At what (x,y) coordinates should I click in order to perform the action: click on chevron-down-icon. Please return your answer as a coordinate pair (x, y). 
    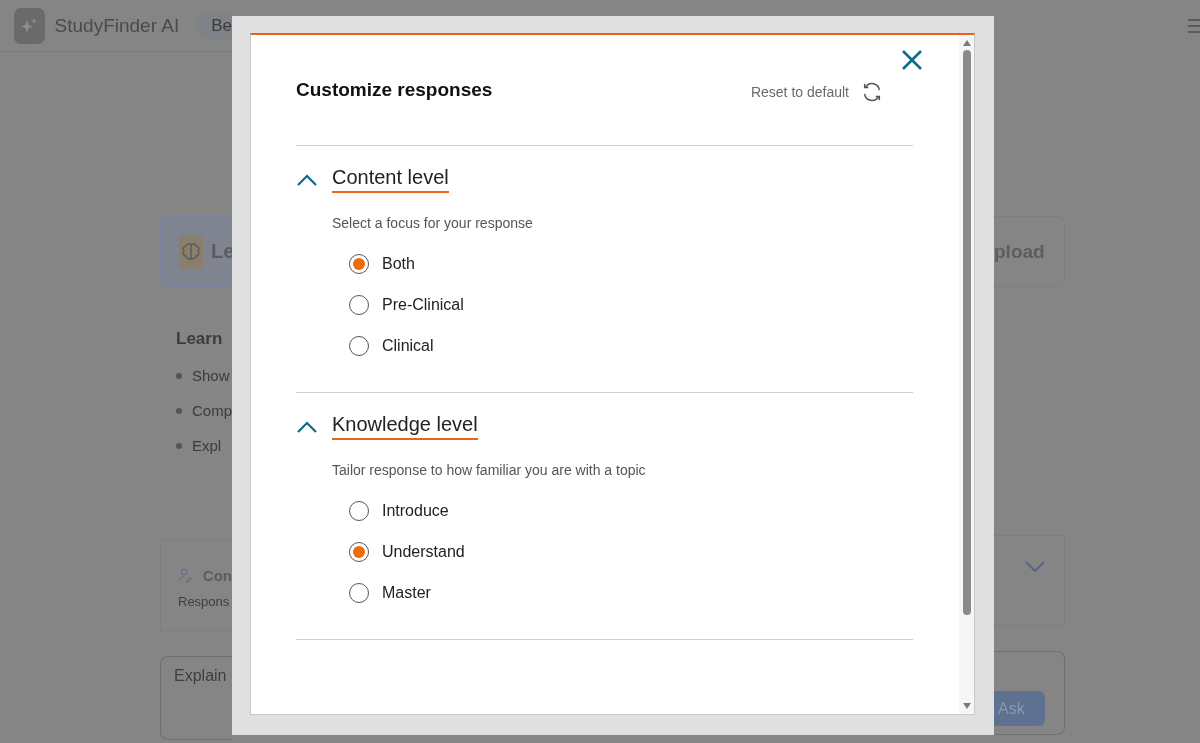
    Looking at the image, I should click on (1035, 567).